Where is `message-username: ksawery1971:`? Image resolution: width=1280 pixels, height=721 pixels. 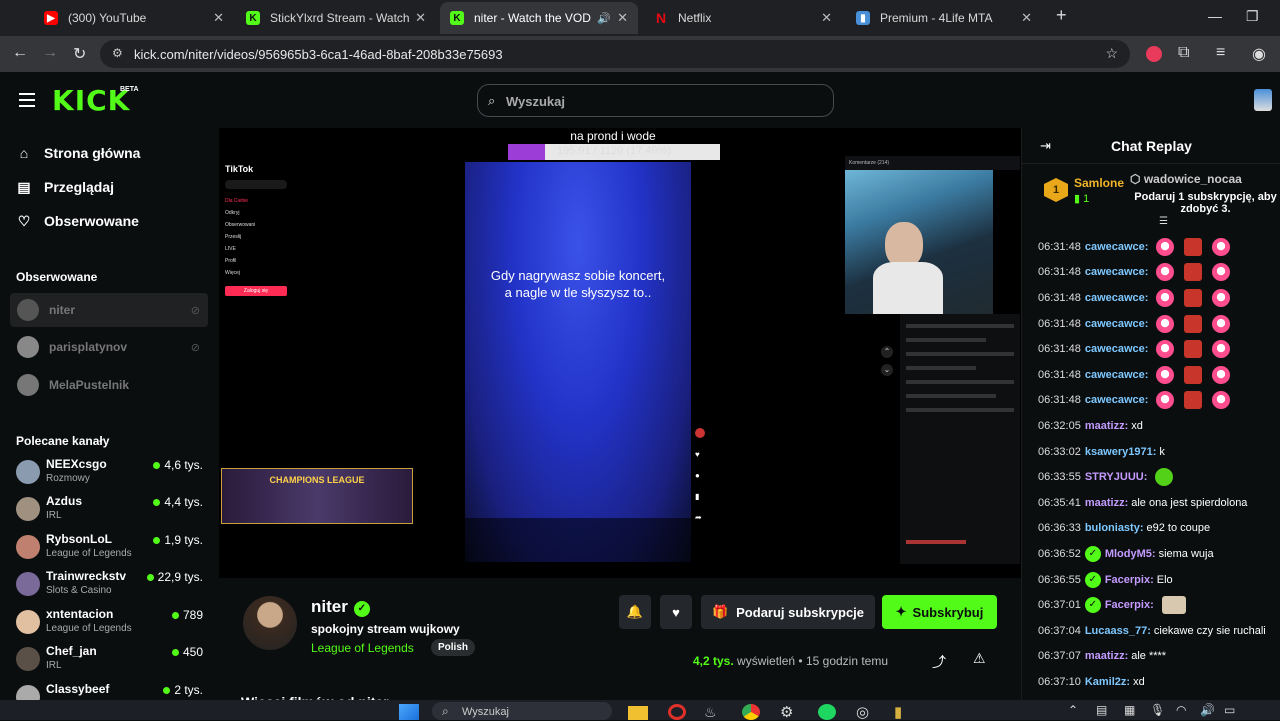 message-username: ksawery1971: is located at coordinates (1121, 452).